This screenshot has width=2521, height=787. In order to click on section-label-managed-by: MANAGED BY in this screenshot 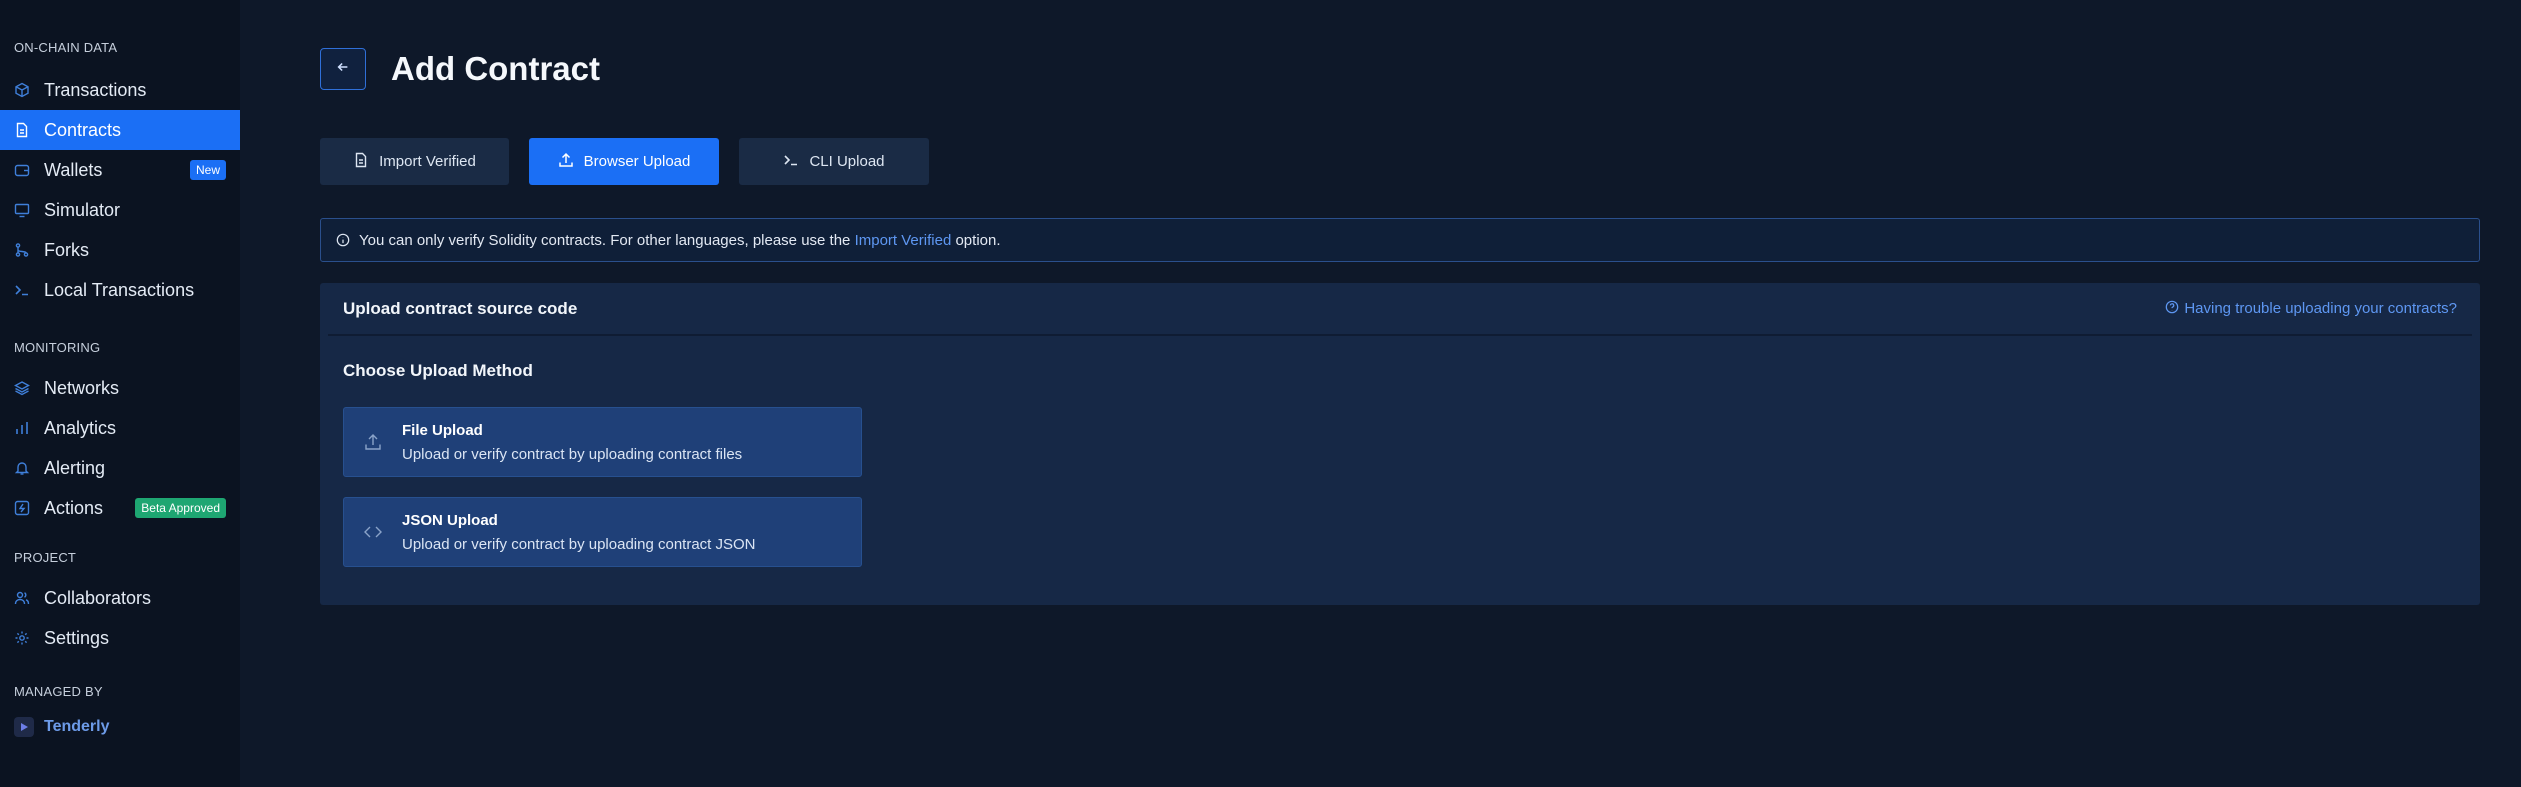, I will do `click(58, 691)`.